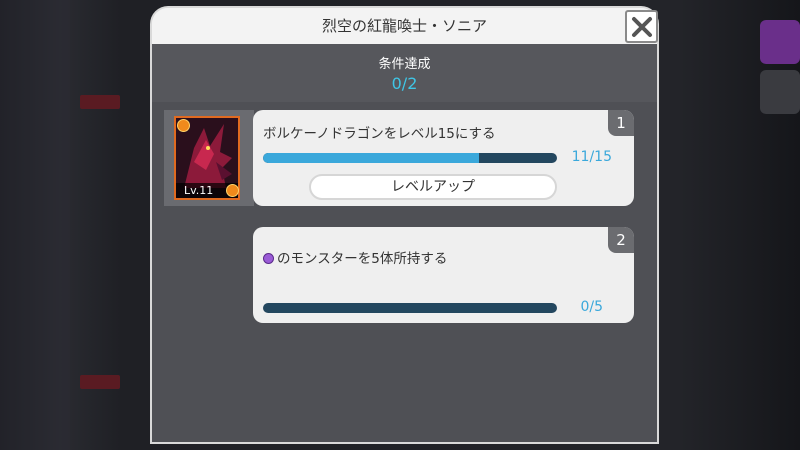 Image resolution: width=800 pixels, height=450 pixels. Describe the element at coordinates (404, 26) in the screenshot. I see `dialog-title: 烈空の紅龍喚士・ソニア` at that location.